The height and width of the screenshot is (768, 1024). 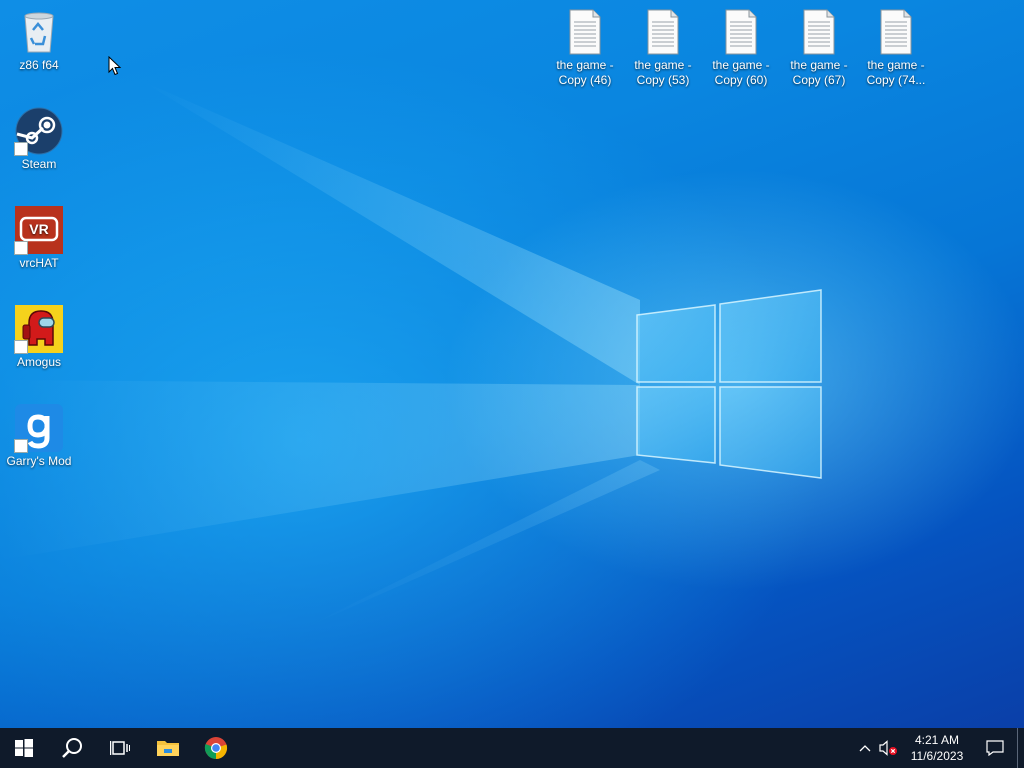 I want to click on desktop-file-icon: the game - Copy (67), so click(x=819, y=48).